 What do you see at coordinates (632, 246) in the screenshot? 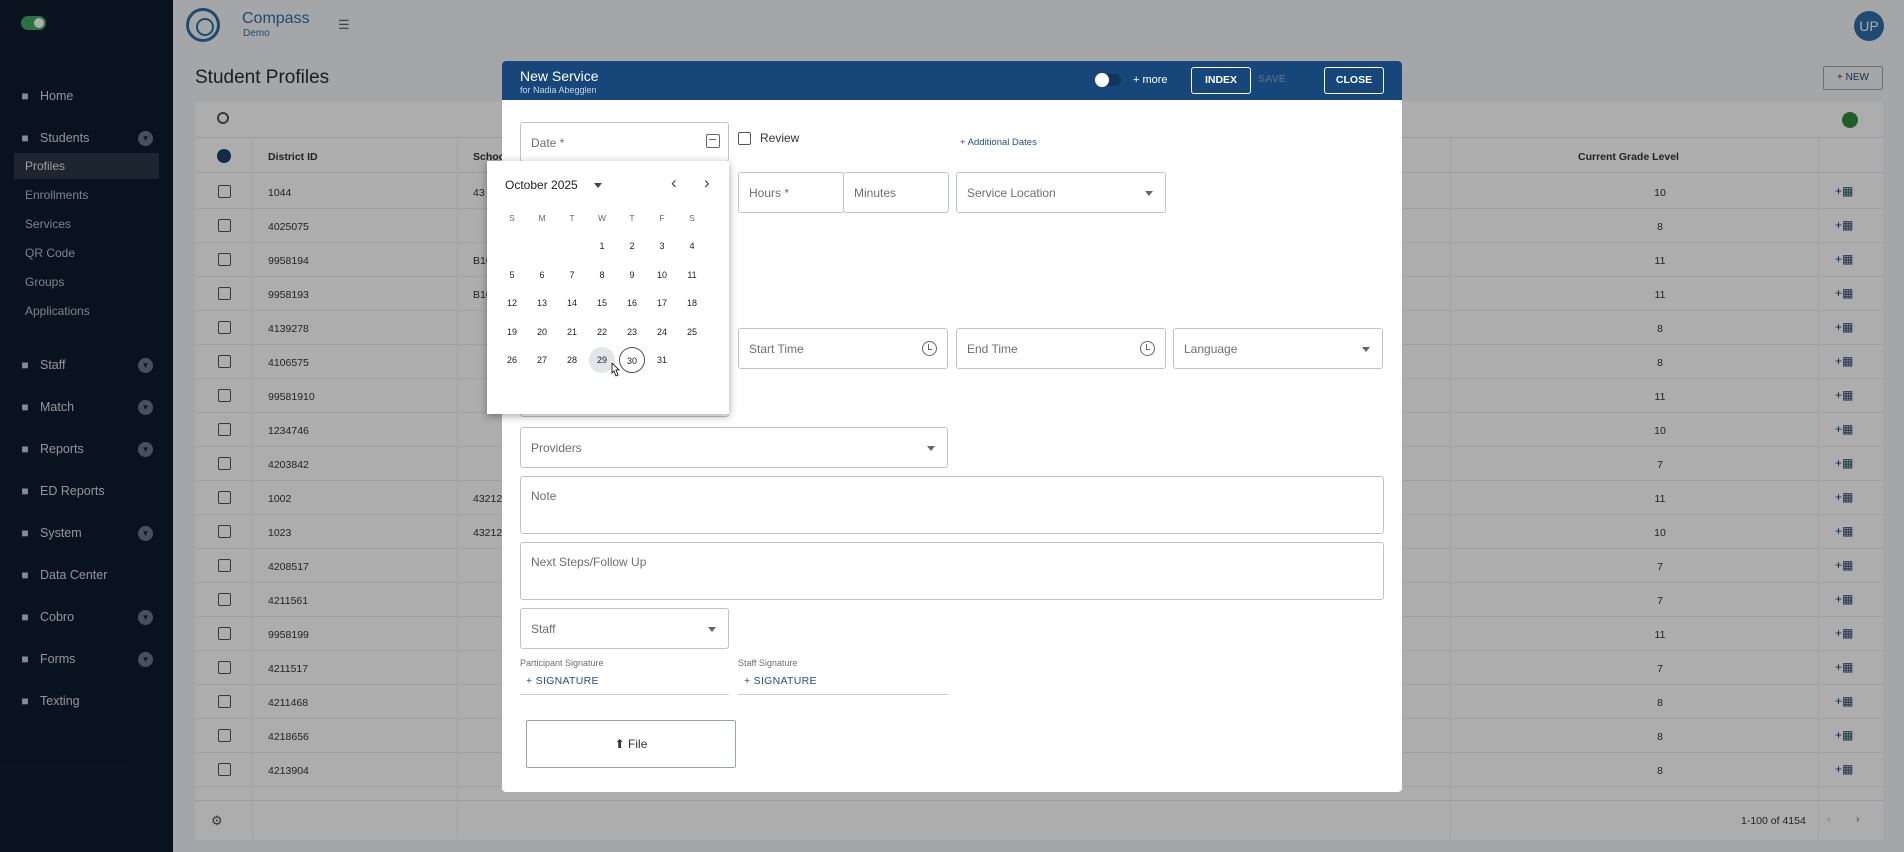
I see `calendar-day: 2` at bounding box center [632, 246].